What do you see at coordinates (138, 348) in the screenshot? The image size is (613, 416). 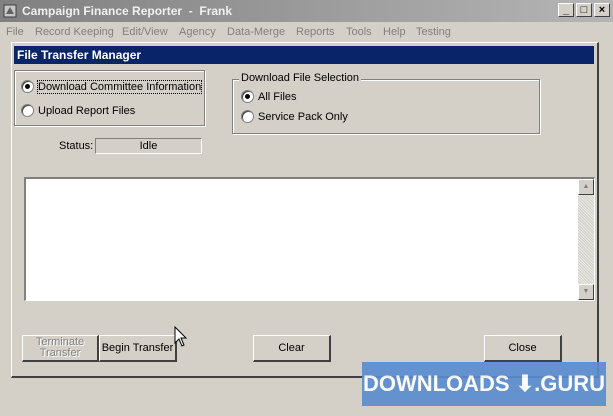 I see `begin-transfer-button: Begin Transfer` at bounding box center [138, 348].